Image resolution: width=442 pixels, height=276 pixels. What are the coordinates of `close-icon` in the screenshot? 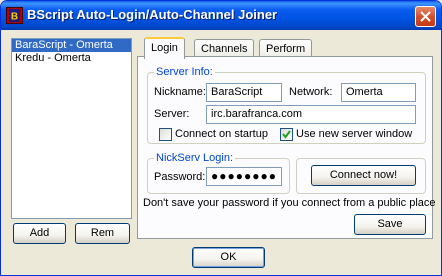 It's located at (425, 16).